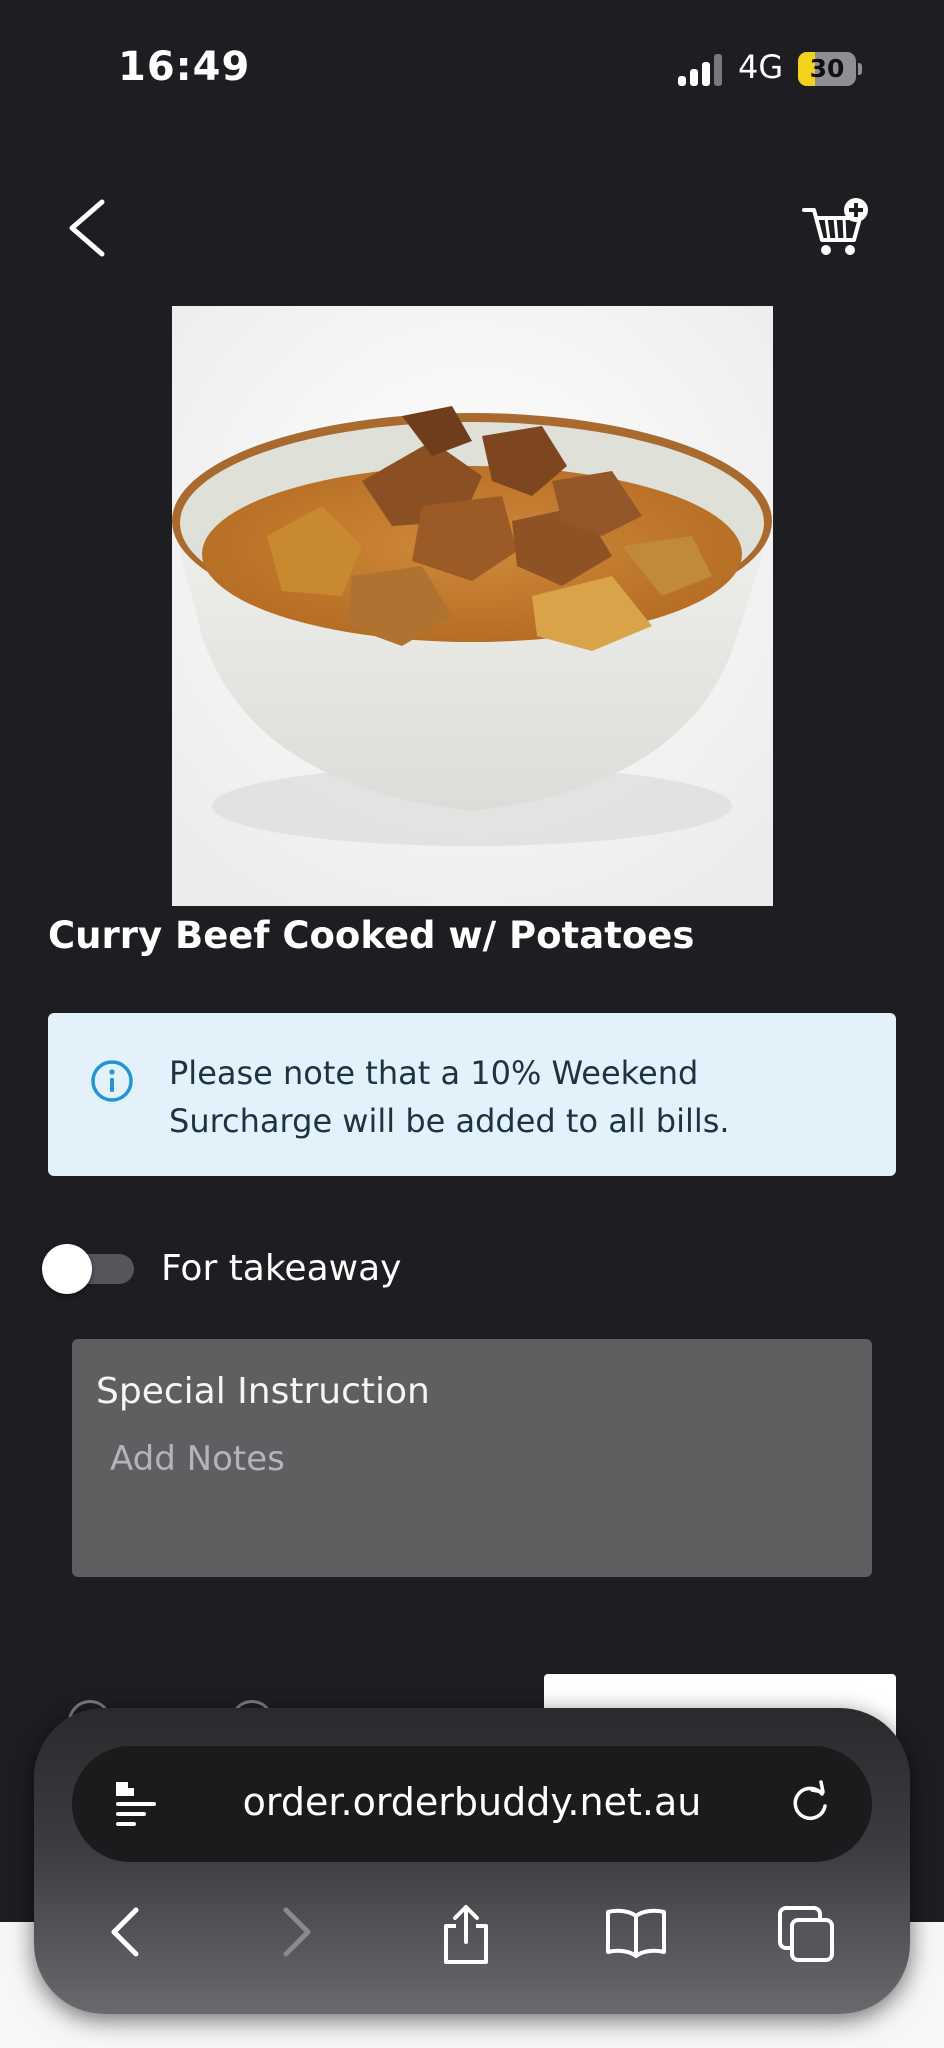 The width and height of the screenshot is (944, 2048). What do you see at coordinates (184, 67) in the screenshot?
I see `status-time: 16:49` at bounding box center [184, 67].